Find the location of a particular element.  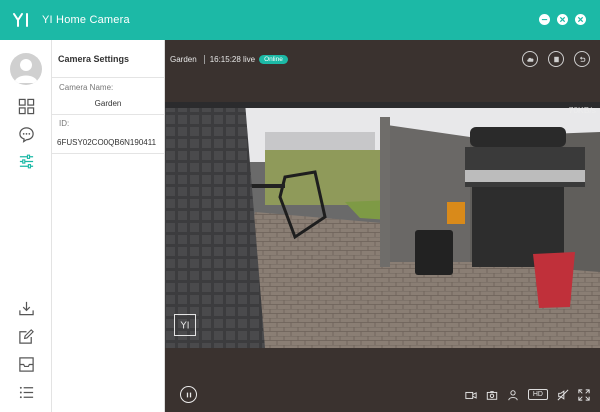

maximize-icon is located at coordinates (562, 19).